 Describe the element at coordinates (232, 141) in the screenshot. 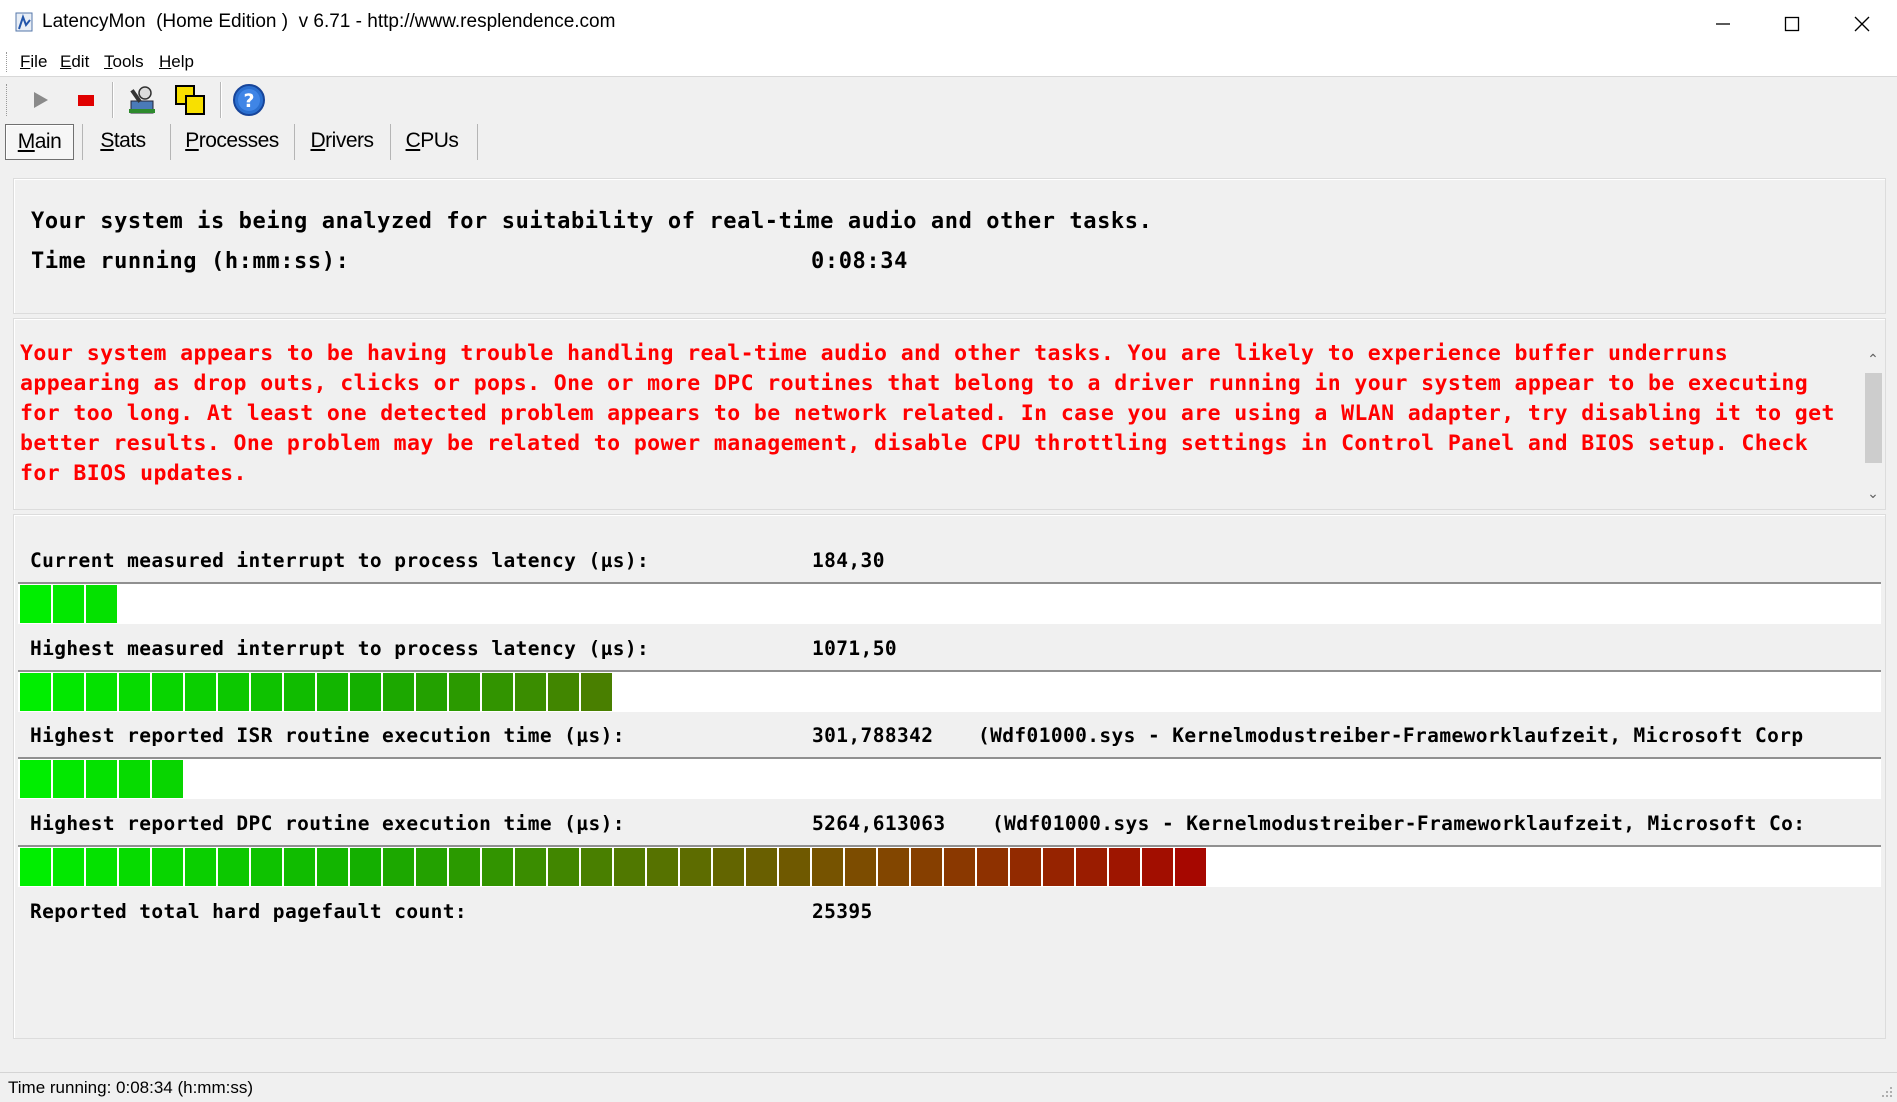

I see `tab-processes: Processes` at that location.